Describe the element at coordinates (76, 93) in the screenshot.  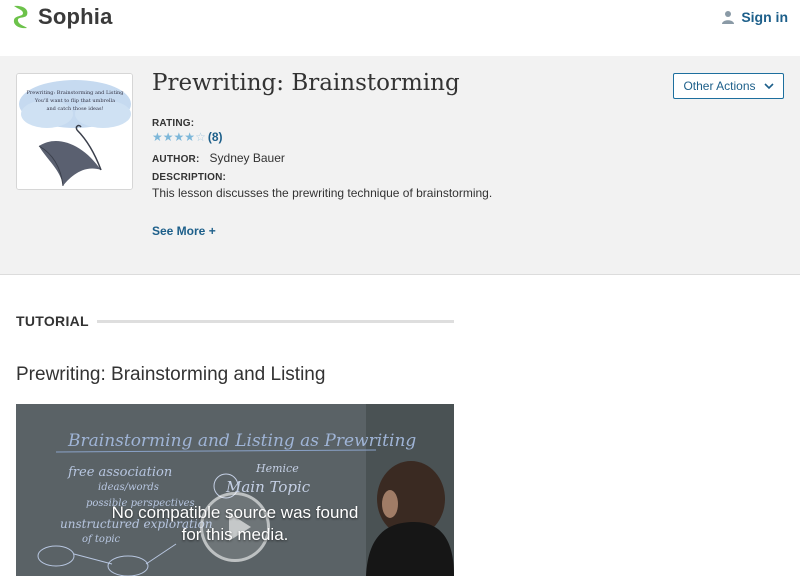
I see `thumbnail-line-1: Prewriting: Brainstorming and Listing` at that location.